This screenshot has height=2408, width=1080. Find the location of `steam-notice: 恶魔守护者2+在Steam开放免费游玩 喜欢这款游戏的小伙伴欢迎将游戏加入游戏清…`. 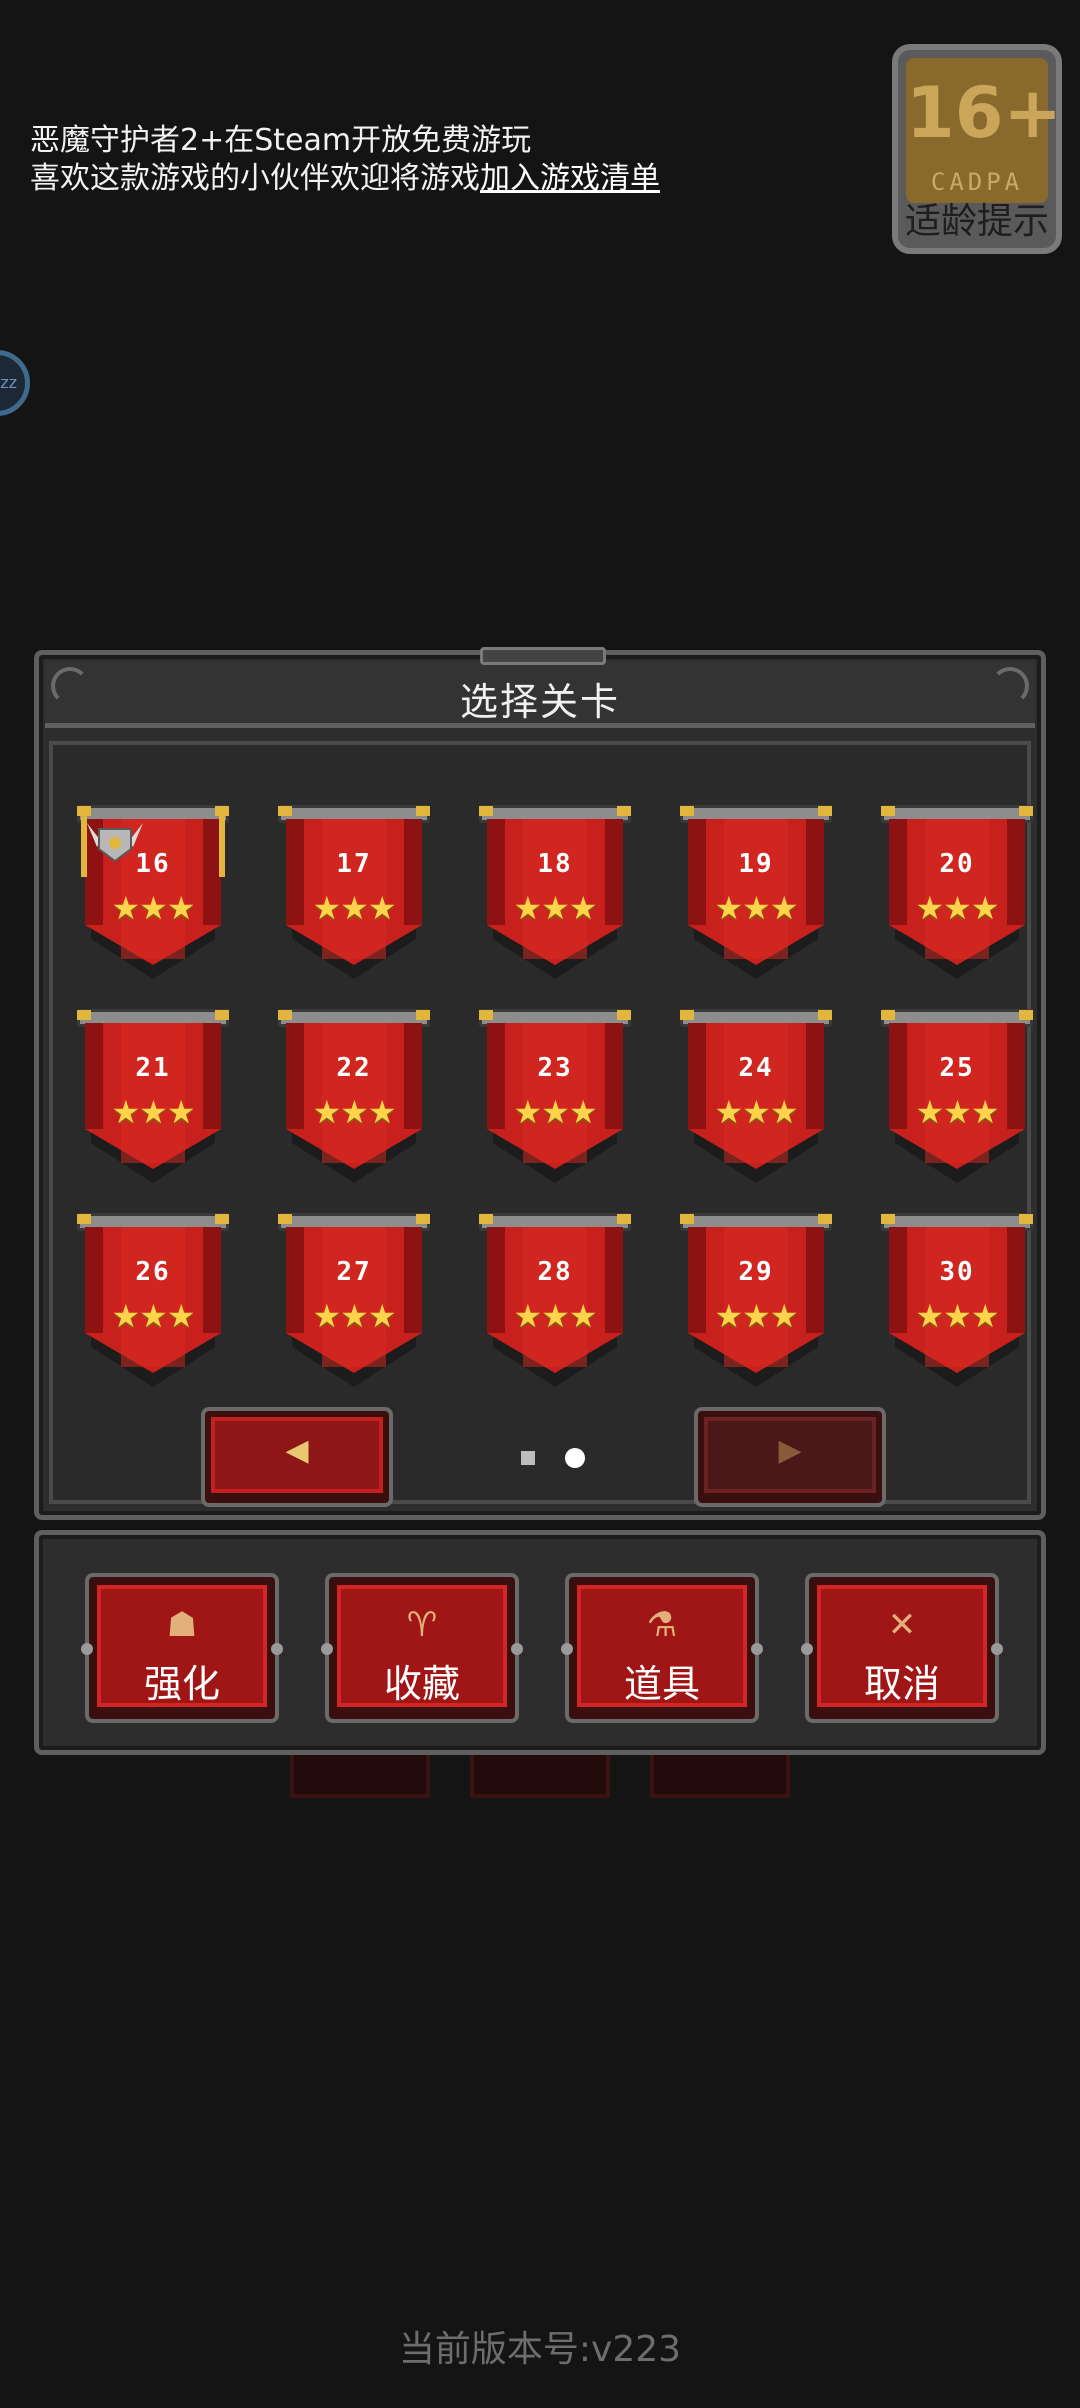

steam-notice: 恶魔守护者2+在Steam开放免费游玩 喜欢这款游戏的小伙伴欢迎将游戏加入游戏清… is located at coordinates (345, 160).